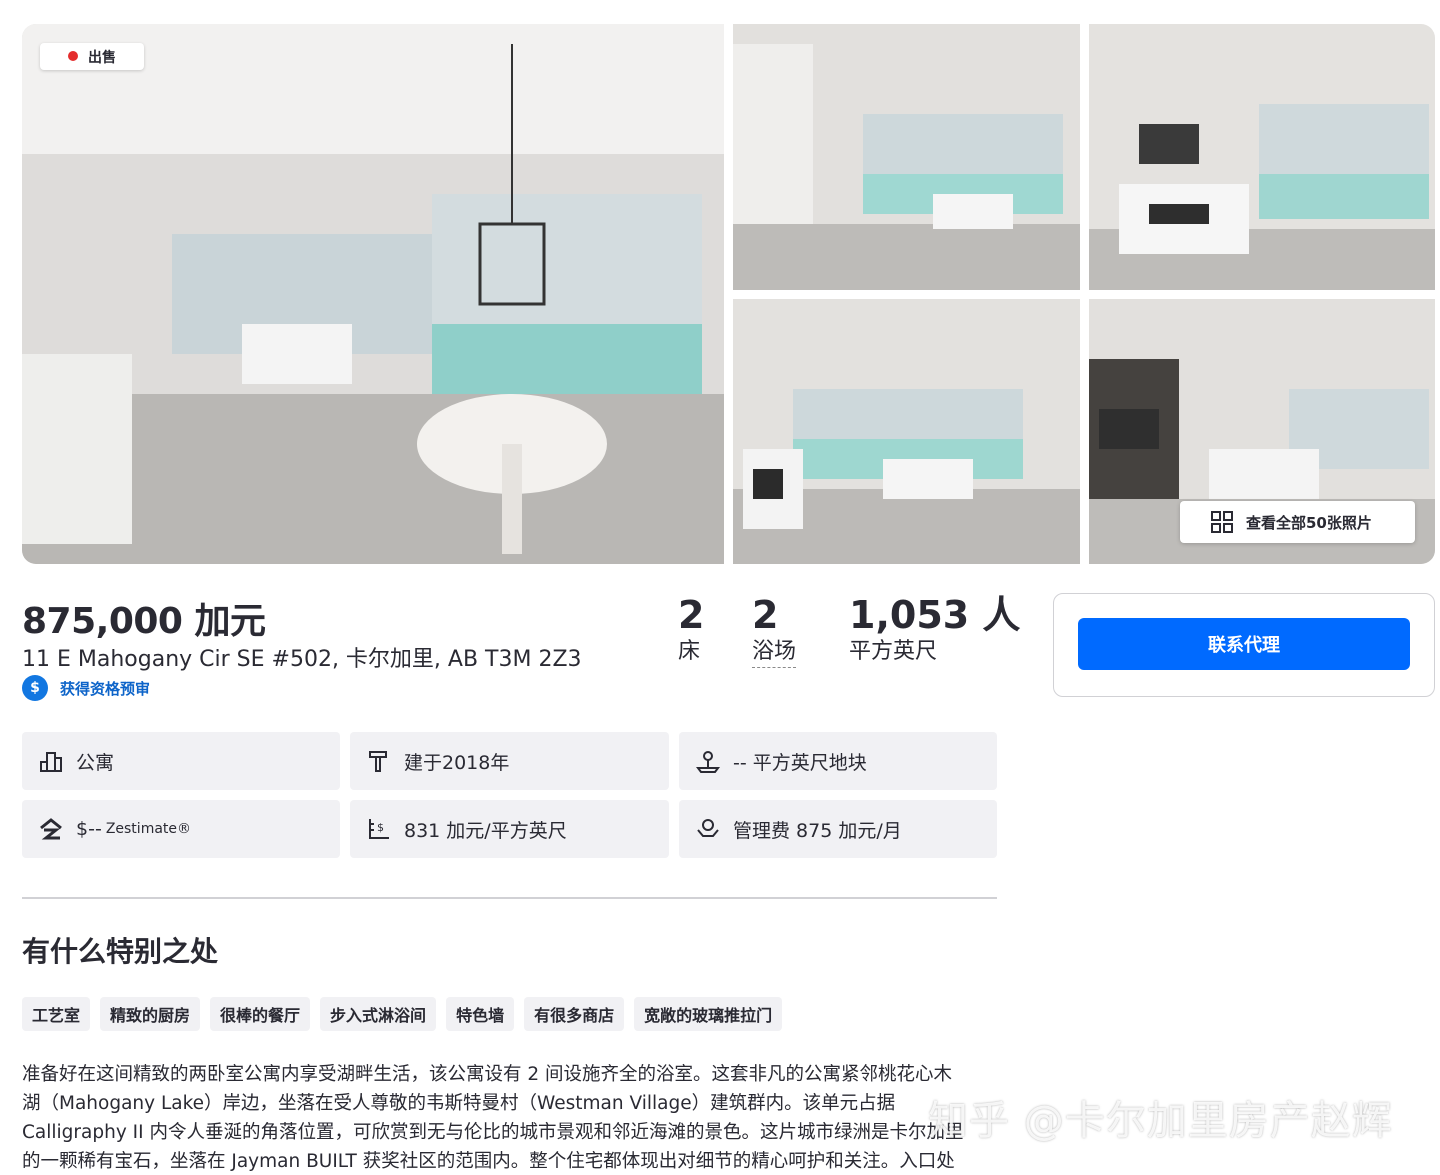  I want to click on baths-value: 2, so click(765, 615).